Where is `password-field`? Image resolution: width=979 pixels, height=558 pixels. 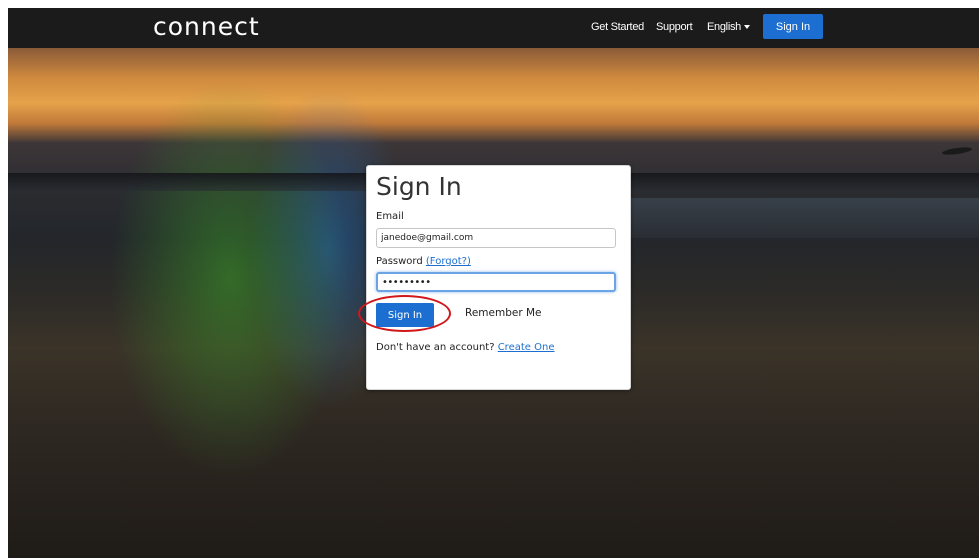 password-field is located at coordinates (496, 282).